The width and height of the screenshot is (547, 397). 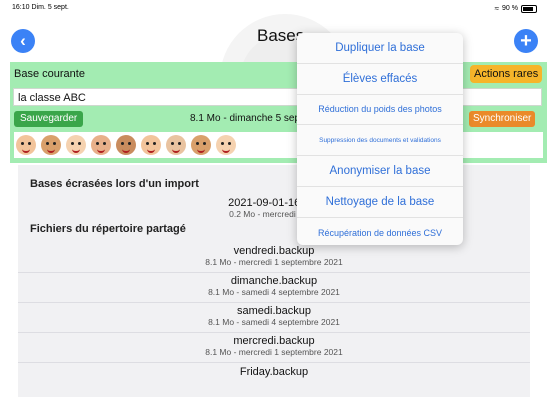 I want to click on status-time: 16:10 Dim. 5 sept., so click(x=40, y=7).